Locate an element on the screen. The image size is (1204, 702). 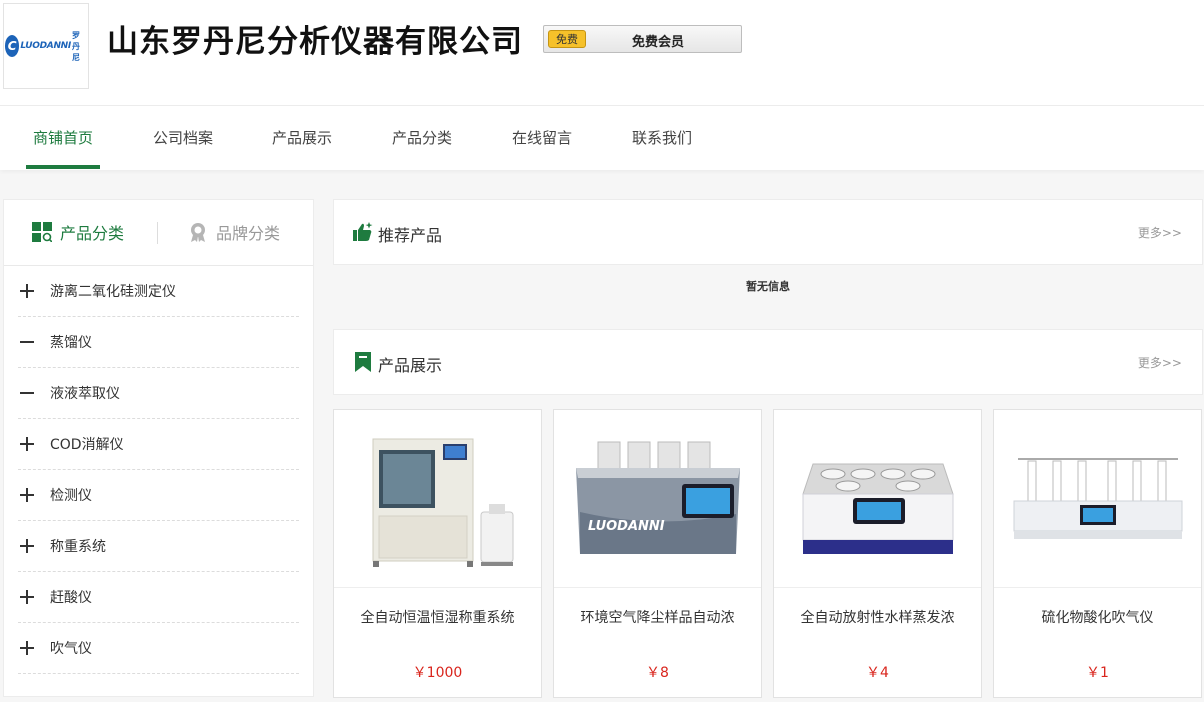
category-label: 蒸馏仪 is located at coordinates (71, 343).